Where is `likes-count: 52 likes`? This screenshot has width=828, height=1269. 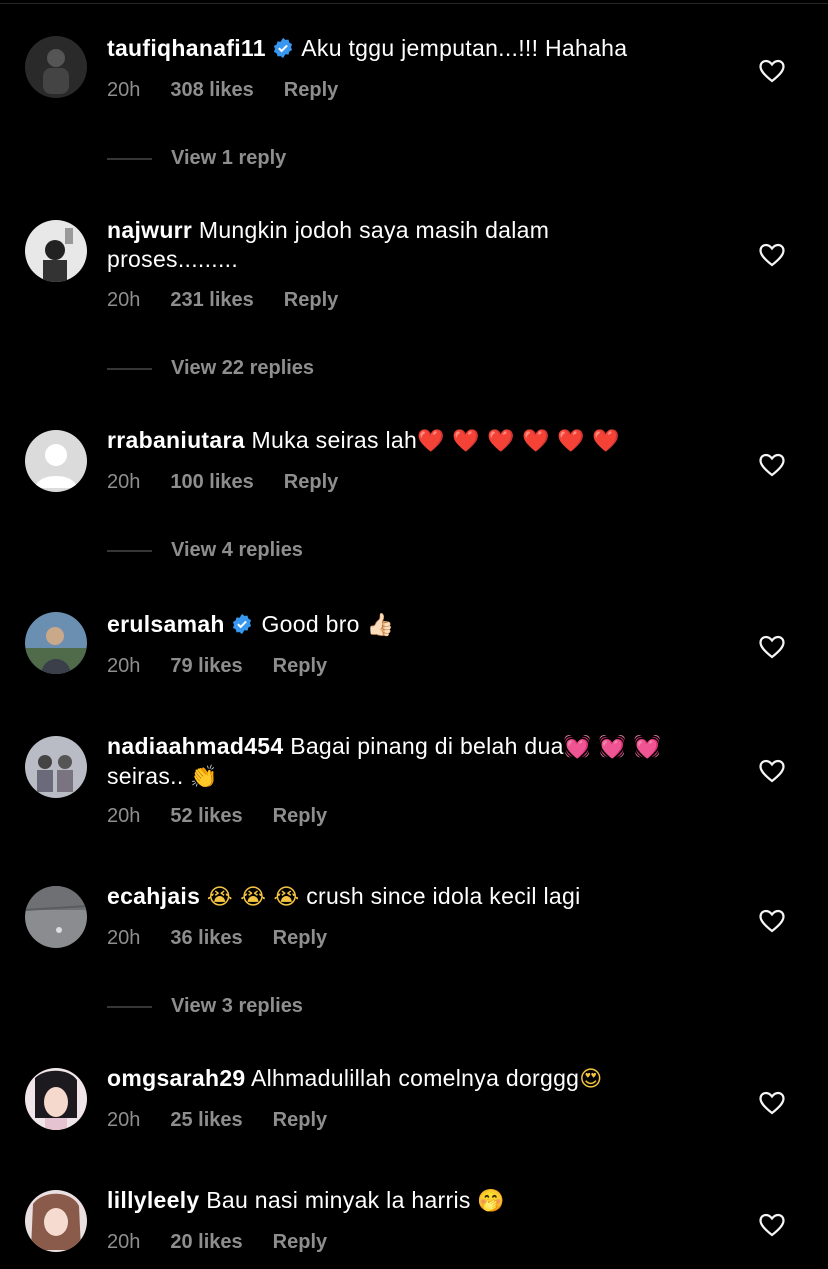 likes-count: 52 likes is located at coordinates (206, 816).